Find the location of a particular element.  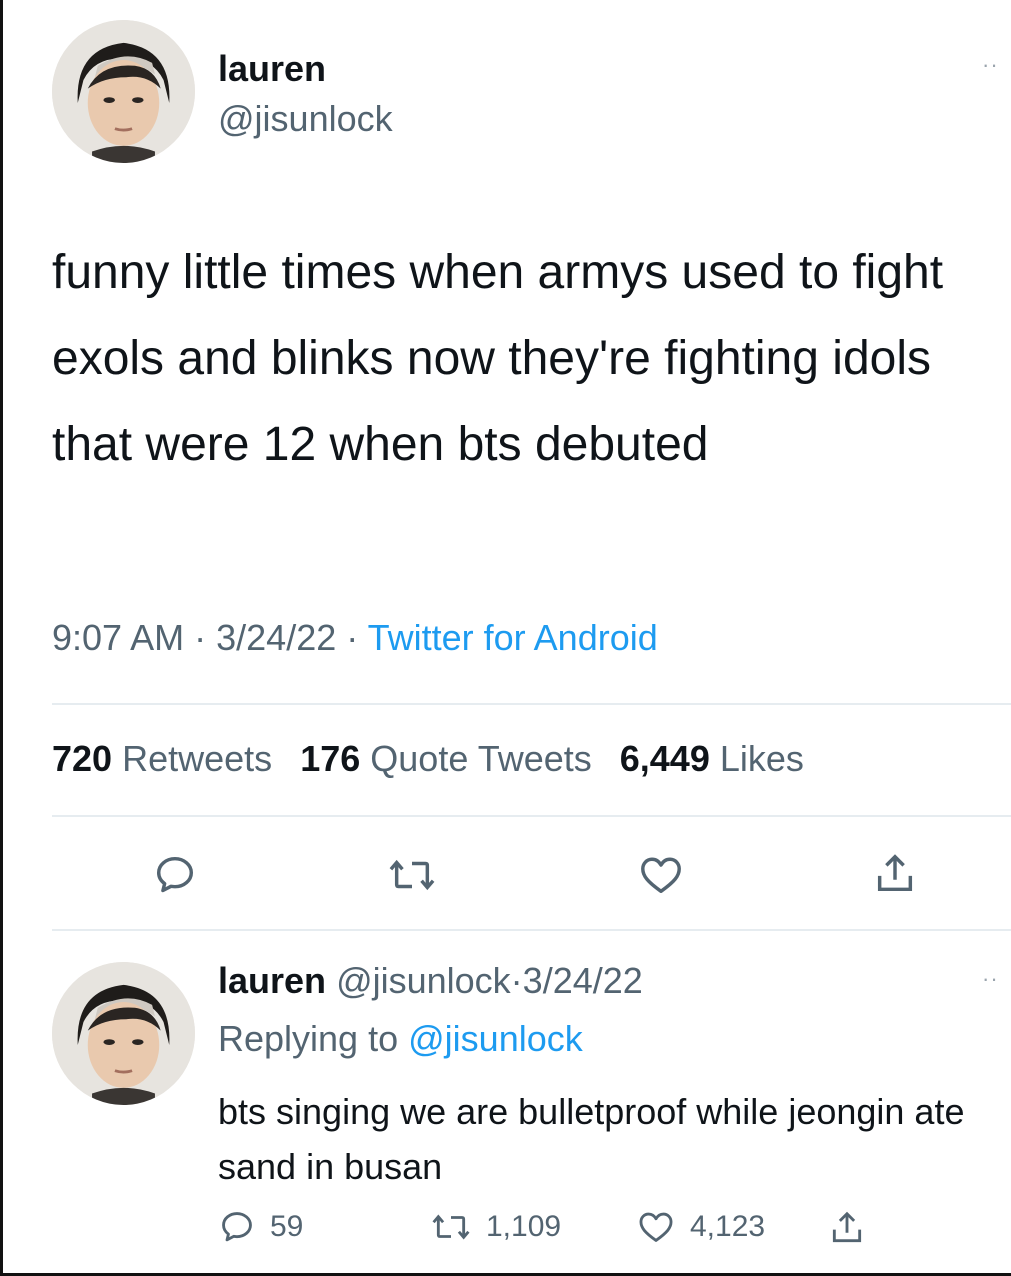

reply-more-options-icon: ·· is located at coordinates (990, 979).